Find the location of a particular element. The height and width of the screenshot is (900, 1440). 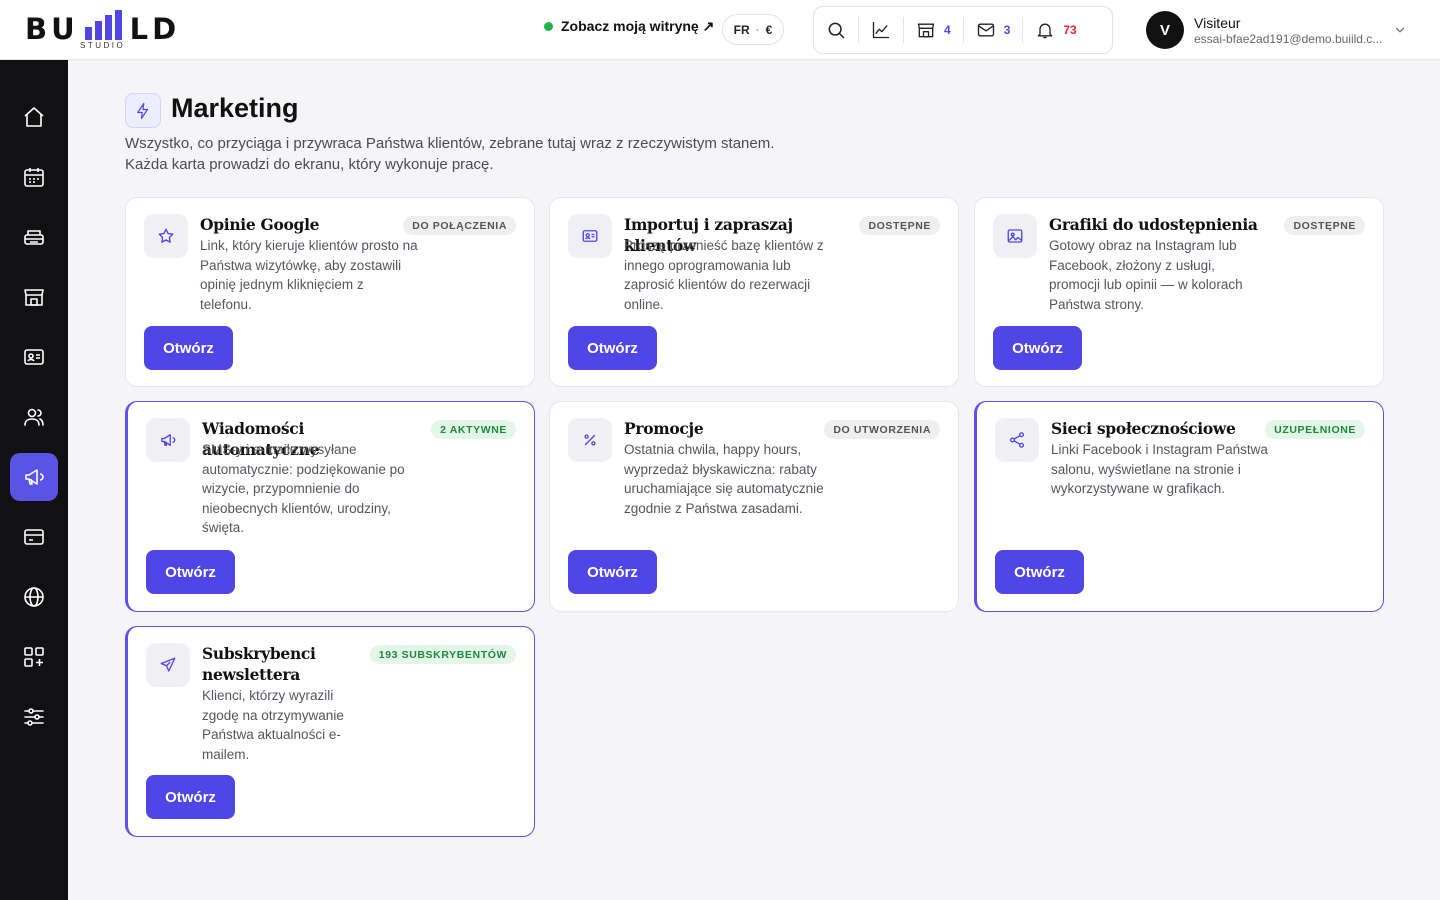

header-toolbar: 4 3 73 is located at coordinates (963, 30).